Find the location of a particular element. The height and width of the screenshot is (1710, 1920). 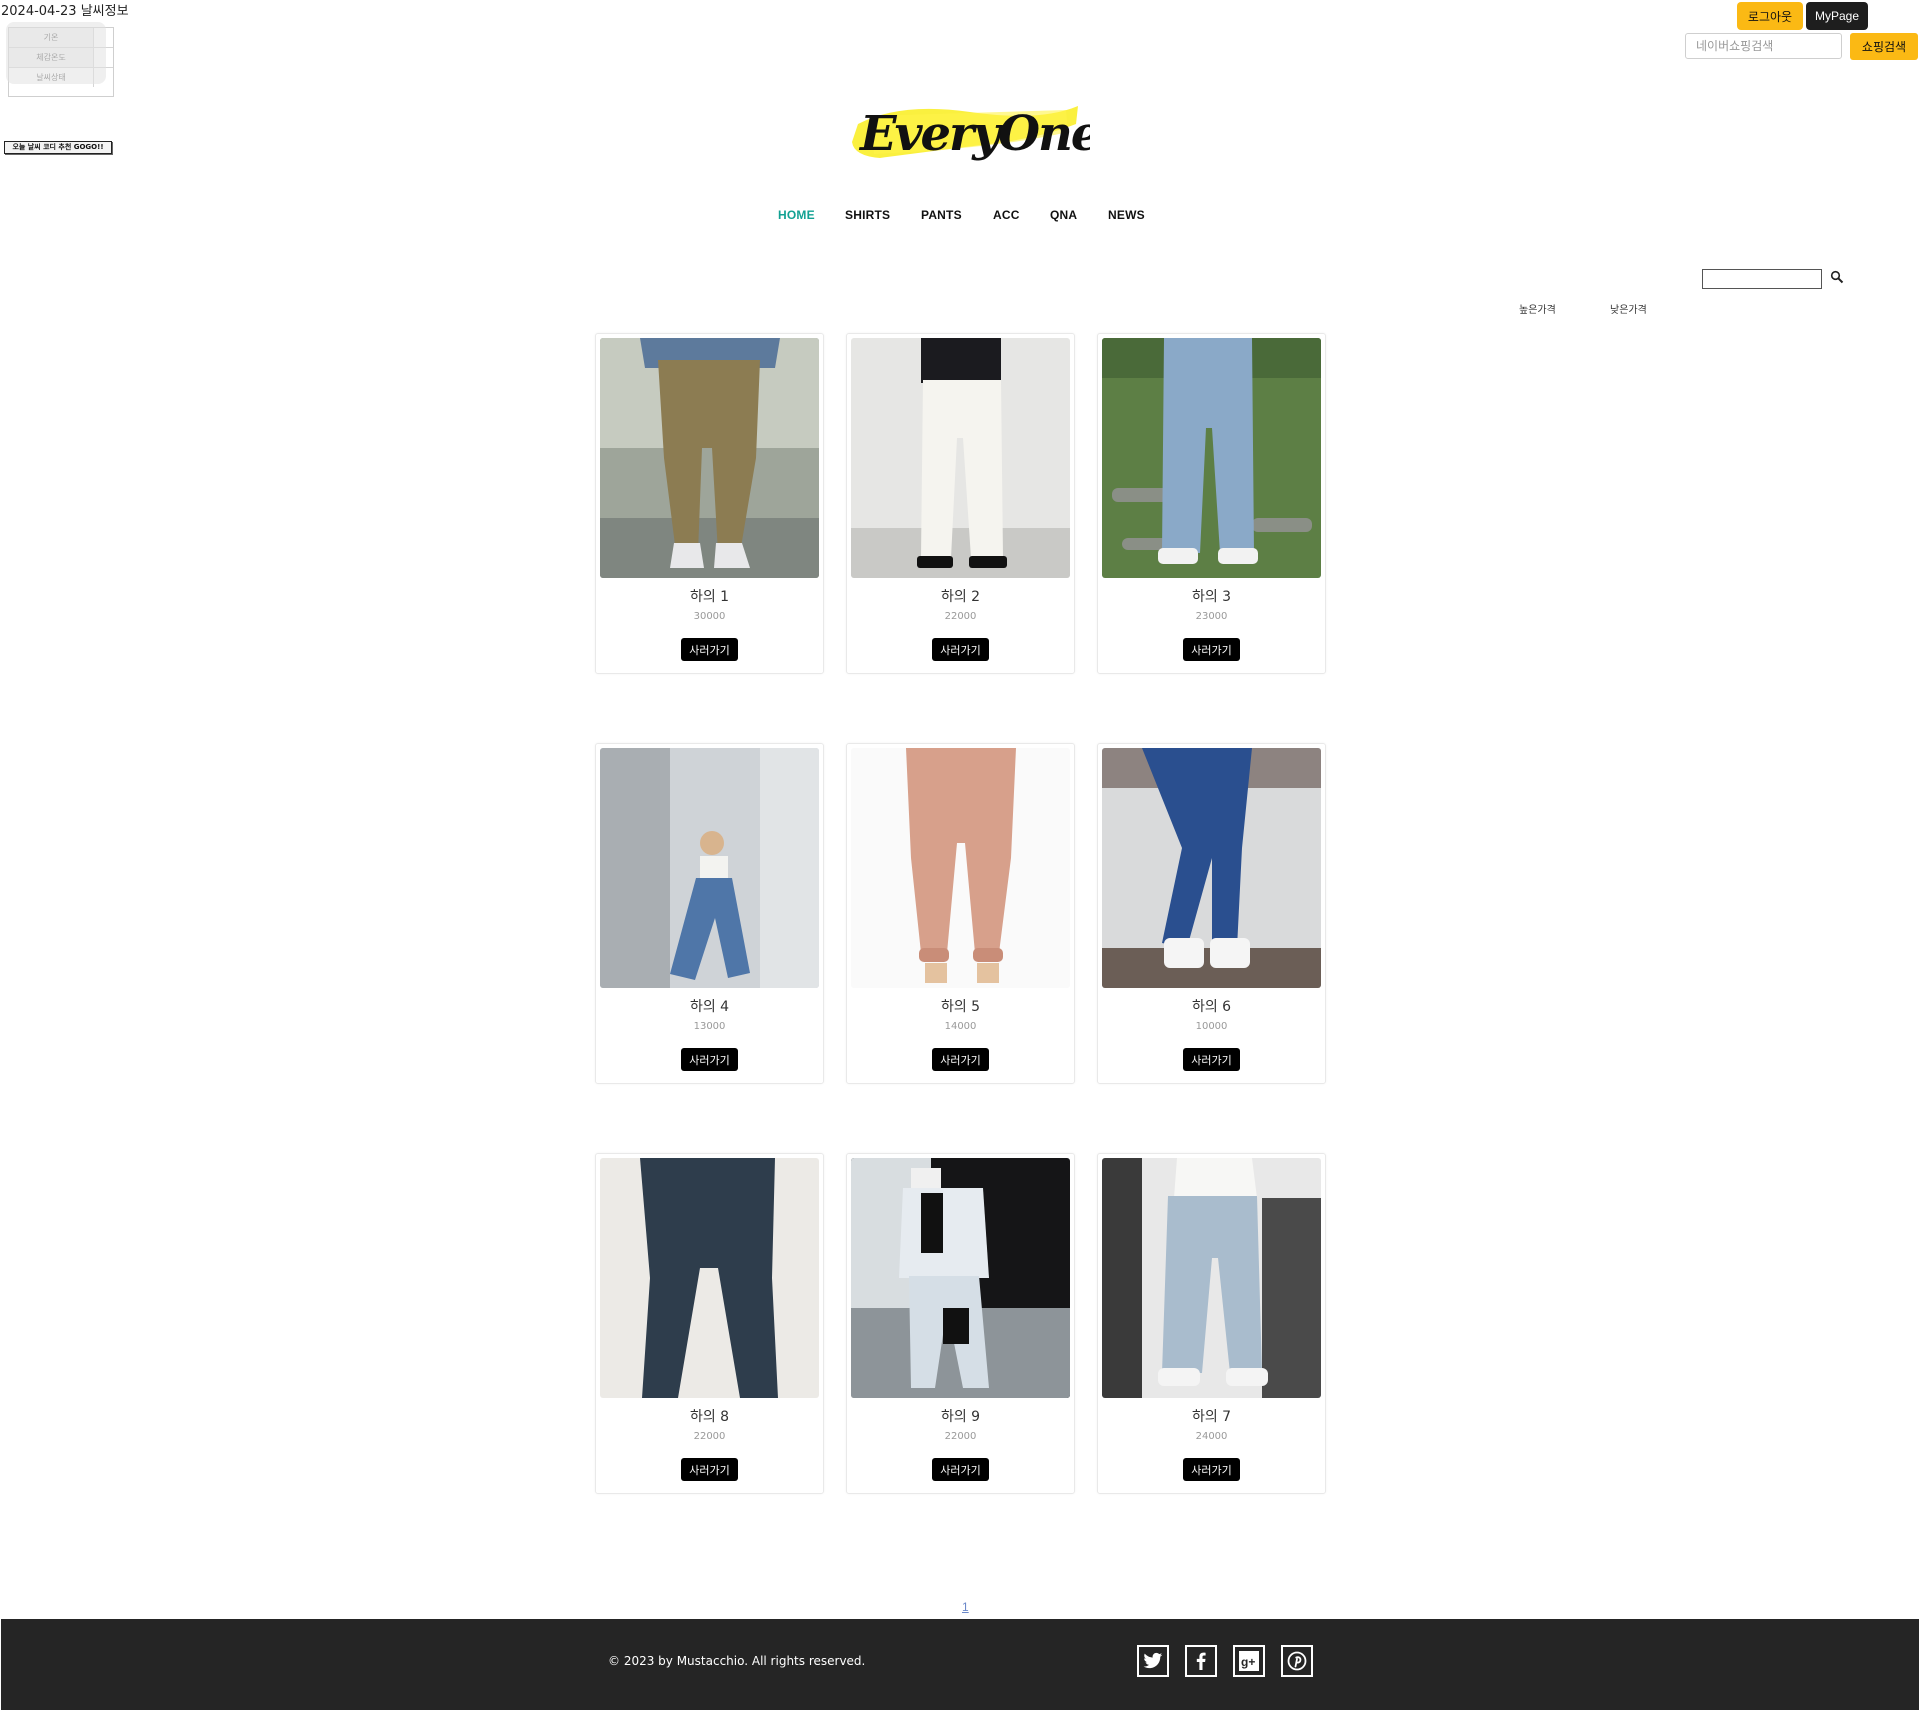

product-card: 하의 9 22000 사러가기 is located at coordinates (960, 1323).